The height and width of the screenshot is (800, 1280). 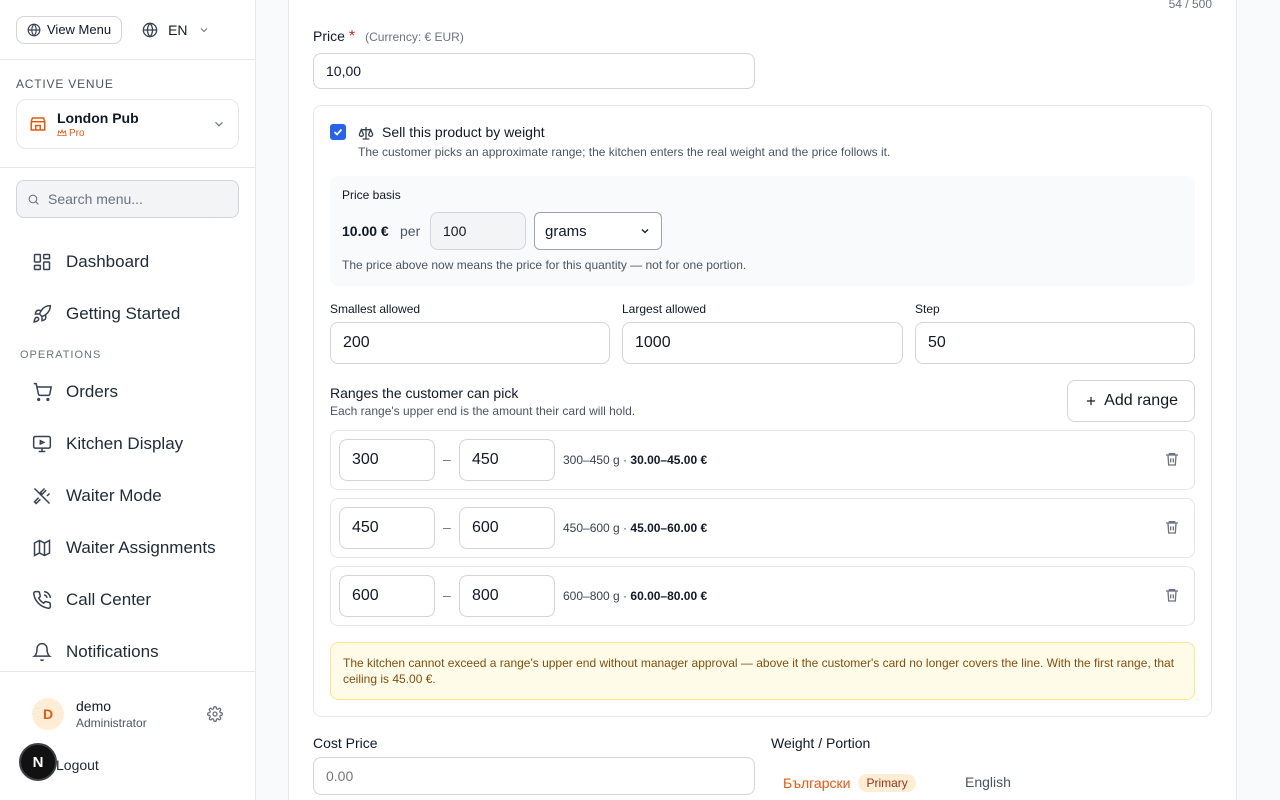 What do you see at coordinates (366, 133) in the screenshot?
I see `scale-icon` at bounding box center [366, 133].